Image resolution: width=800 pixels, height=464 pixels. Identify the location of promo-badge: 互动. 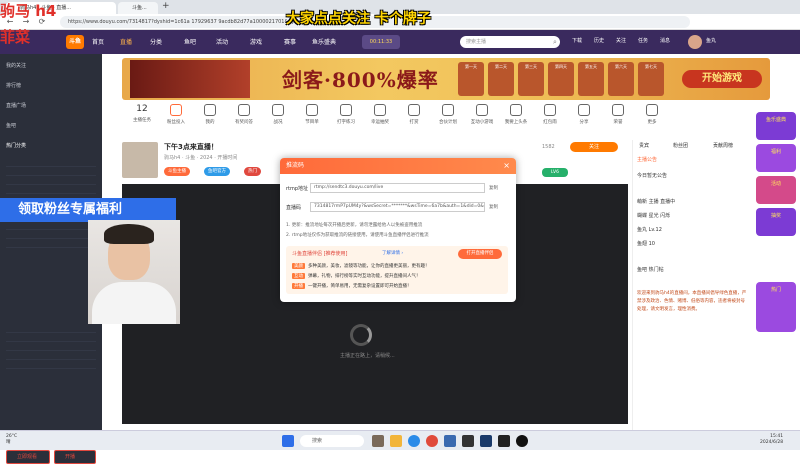
(298, 276).